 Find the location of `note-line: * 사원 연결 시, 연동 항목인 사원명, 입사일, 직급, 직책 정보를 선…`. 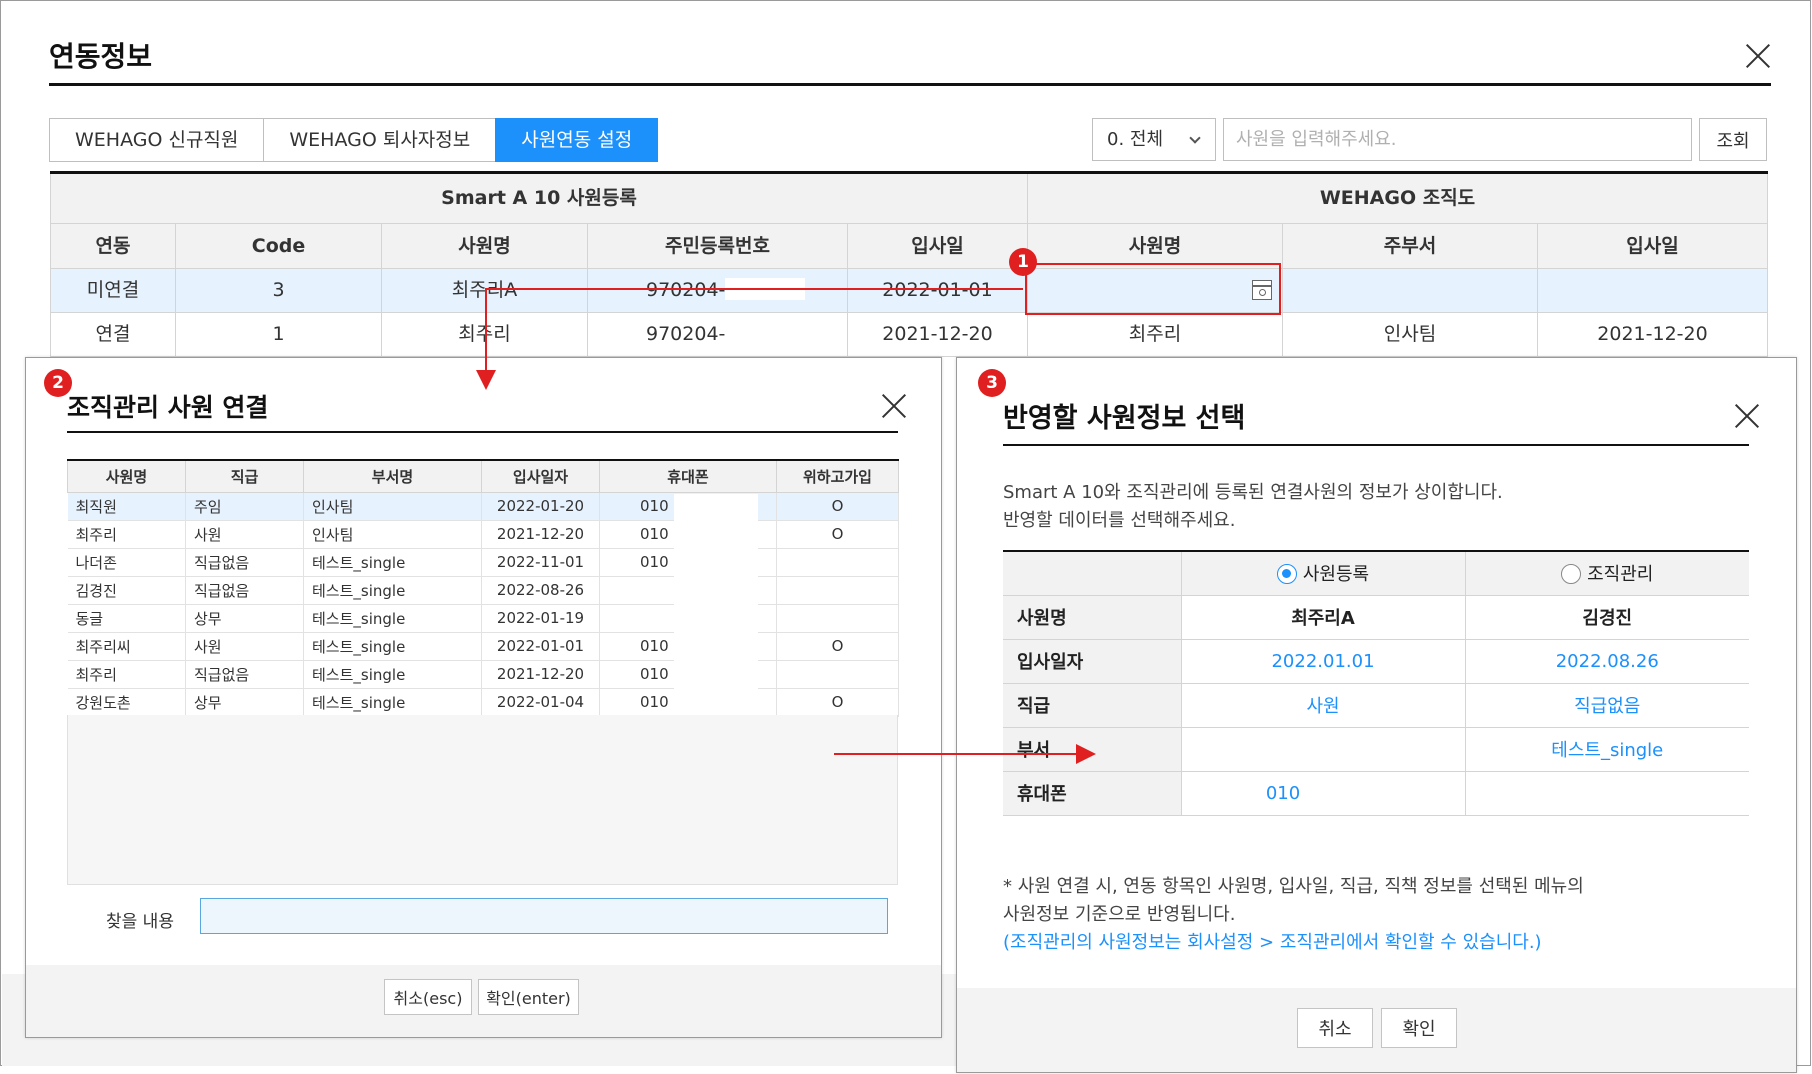

note-line: * 사원 연결 시, 연동 항목인 사원명, 입사일, 직급, 직책 정보를 선… is located at coordinates (1293, 886).